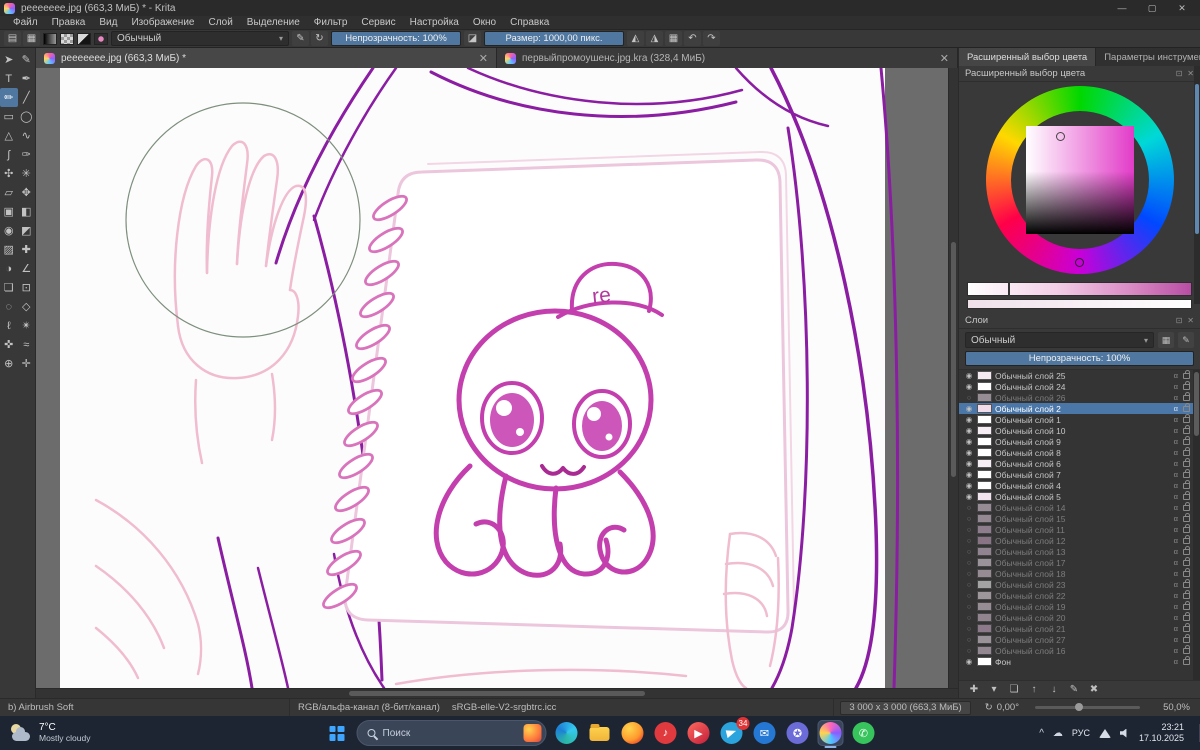 This screenshot has width=1200, height=750. Describe the element at coordinates (27, 363) in the screenshot. I see `pan-tool: ✛` at that location.